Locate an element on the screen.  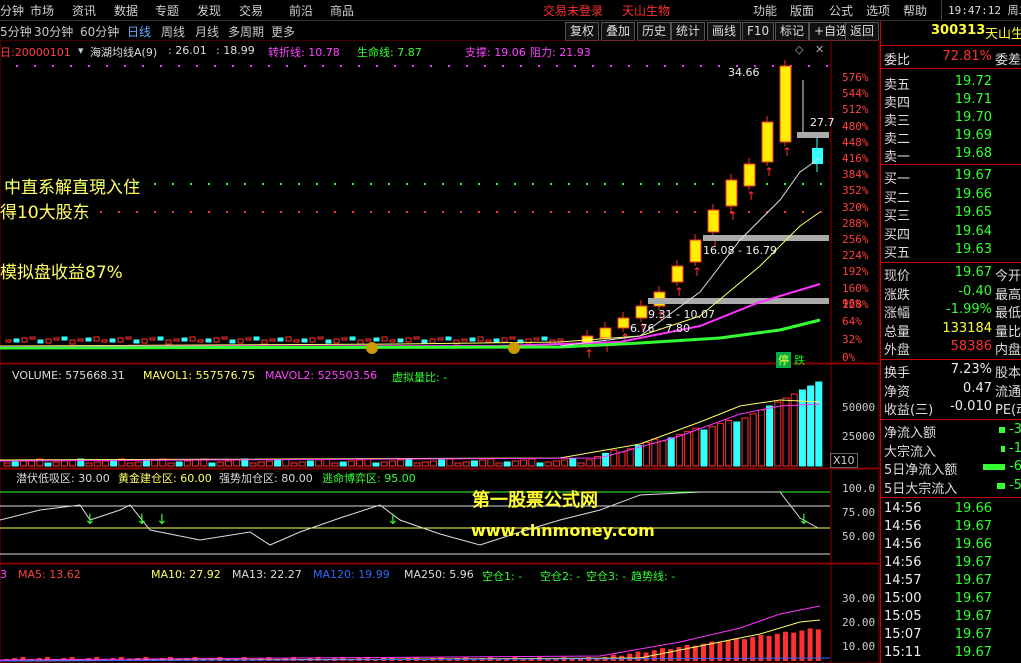
diamond-icon: ◇ is located at coordinates (799, 49).